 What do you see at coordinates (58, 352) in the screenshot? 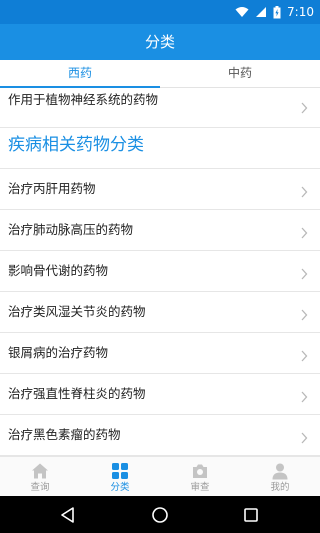
I see `list-item-label: 银屑病的治疗药物` at bounding box center [58, 352].